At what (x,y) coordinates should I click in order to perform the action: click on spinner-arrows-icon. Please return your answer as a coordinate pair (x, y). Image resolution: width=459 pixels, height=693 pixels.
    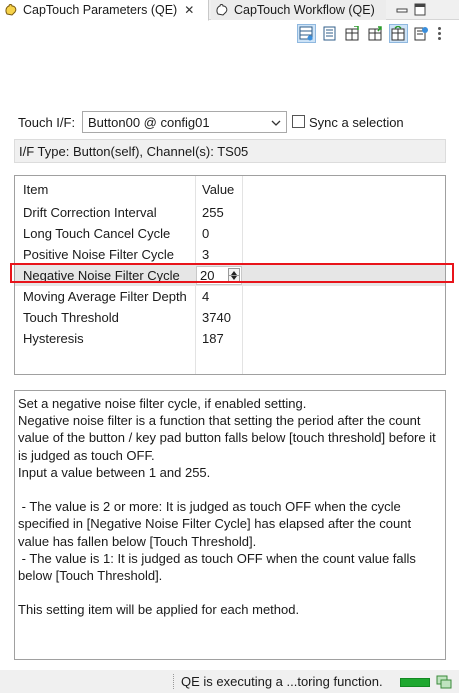
    Looking at the image, I should click on (234, 275).